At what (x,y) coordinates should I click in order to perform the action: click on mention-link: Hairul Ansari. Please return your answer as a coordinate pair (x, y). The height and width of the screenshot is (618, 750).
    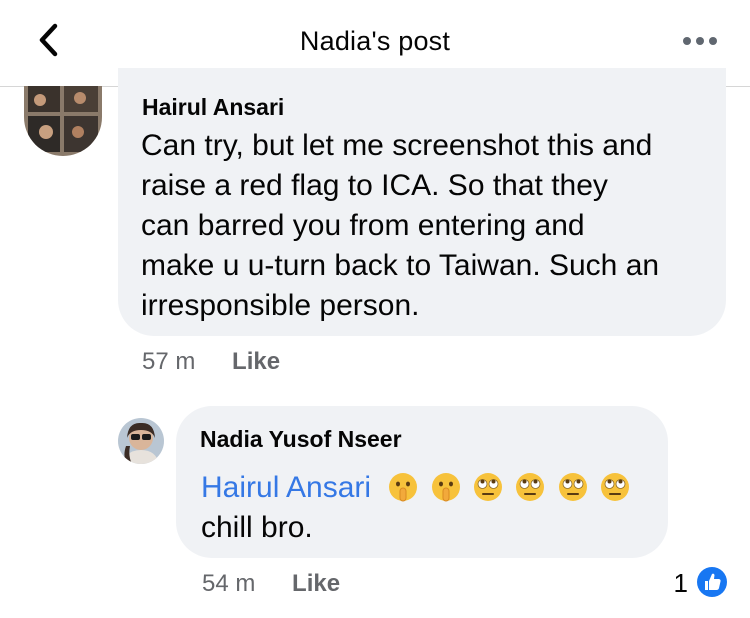
    Looking at the image, I should click on (286, 487).